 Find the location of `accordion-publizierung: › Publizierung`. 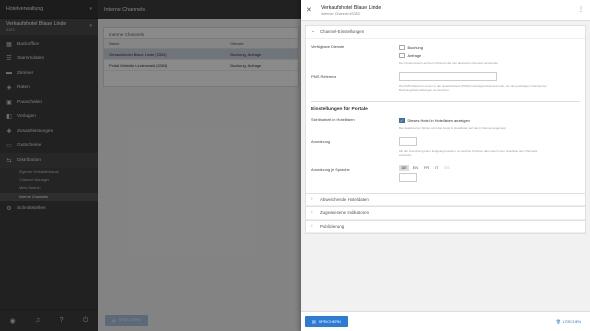

accordion-publizierung: › Publizierung is located at coordinates (445, 227).